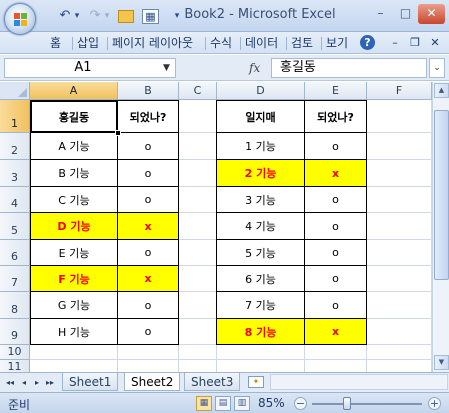  I want to click on cell-a7: F 기능, so click(74, 278).